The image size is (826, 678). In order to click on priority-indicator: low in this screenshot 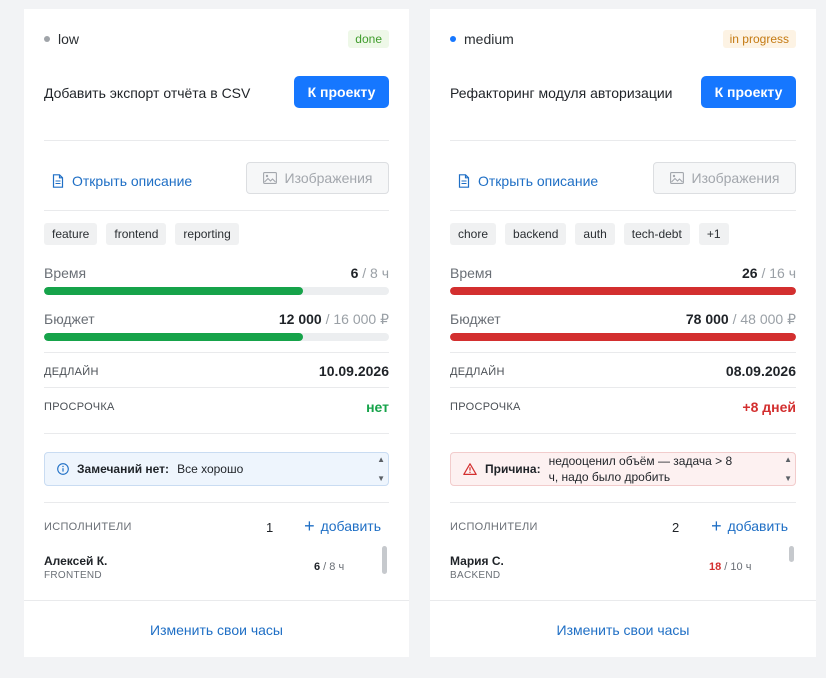, I will do `click(61, 39)`.